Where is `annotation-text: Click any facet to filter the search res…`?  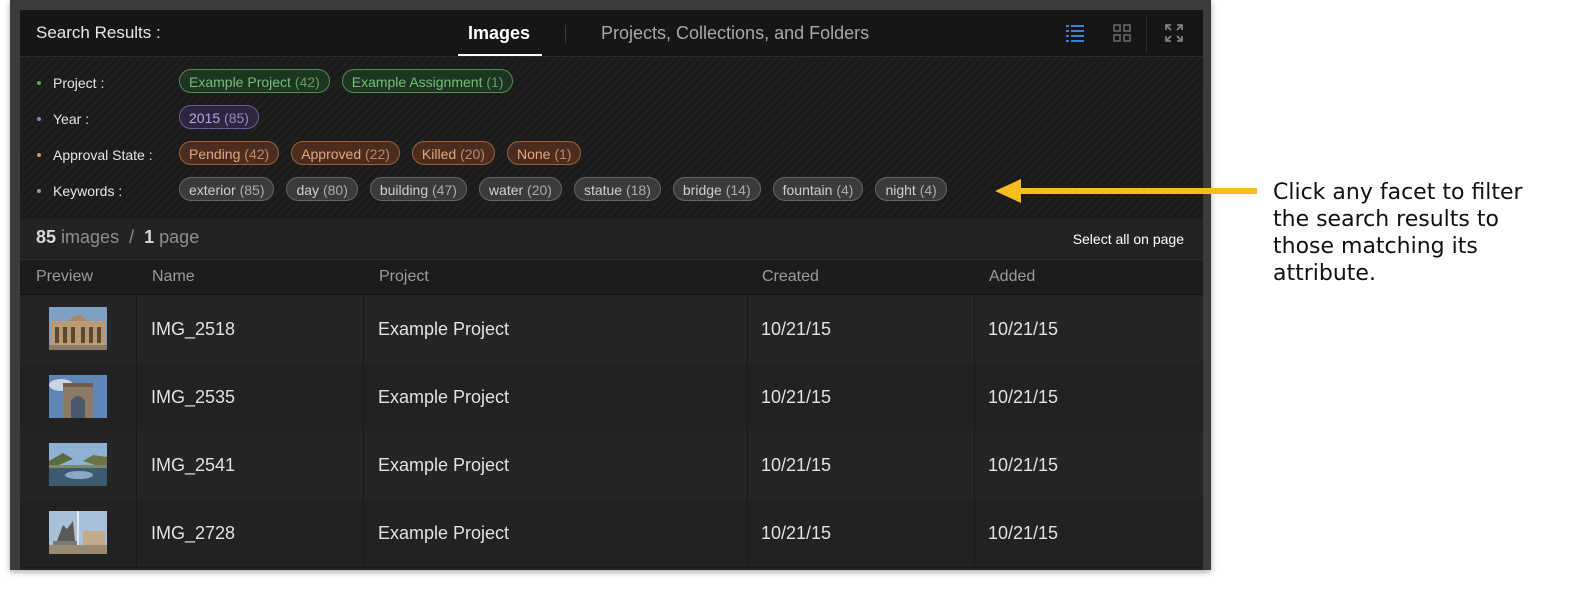
annotation-text: Click any facet to filter the search res… is located at coordinates (1398, 233).